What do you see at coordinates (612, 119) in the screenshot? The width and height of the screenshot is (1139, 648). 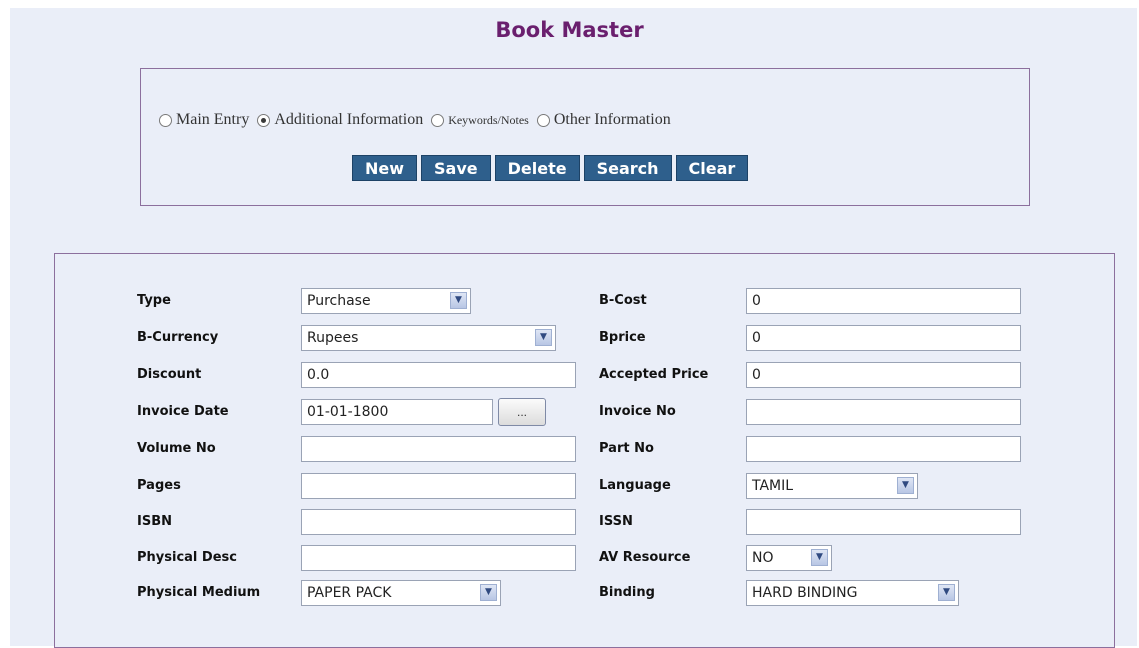 I see `radio-label: Other Information` at bounding box center [612, 119].